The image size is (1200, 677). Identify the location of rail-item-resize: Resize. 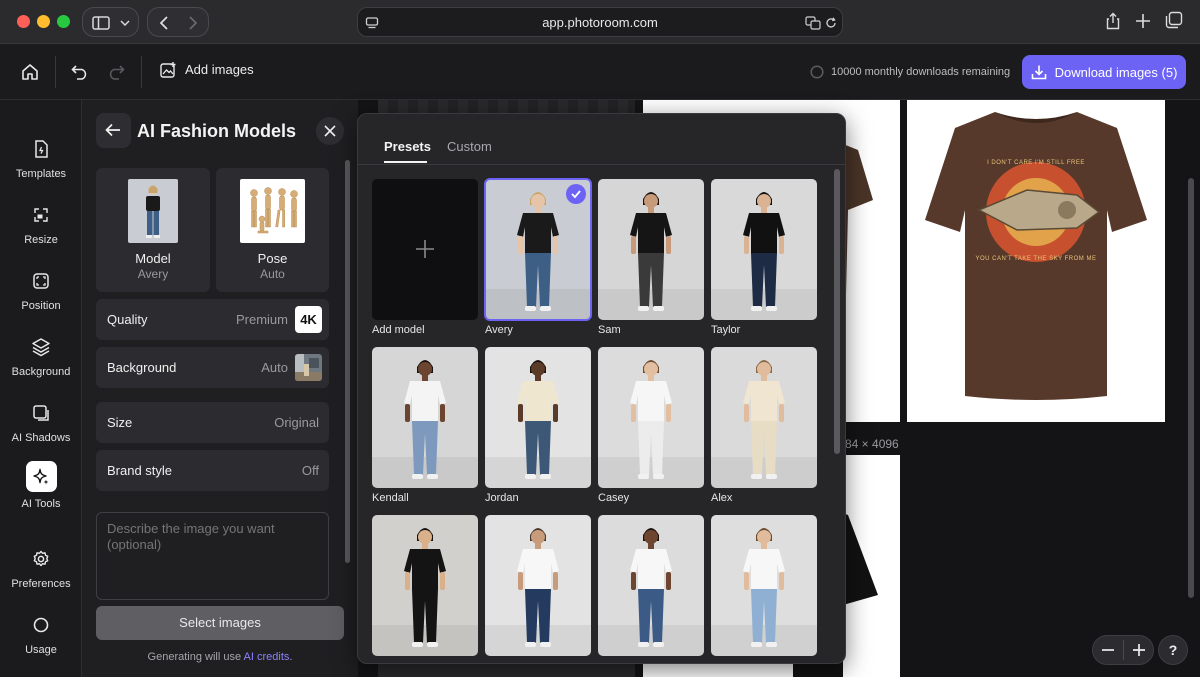
(41, 225).